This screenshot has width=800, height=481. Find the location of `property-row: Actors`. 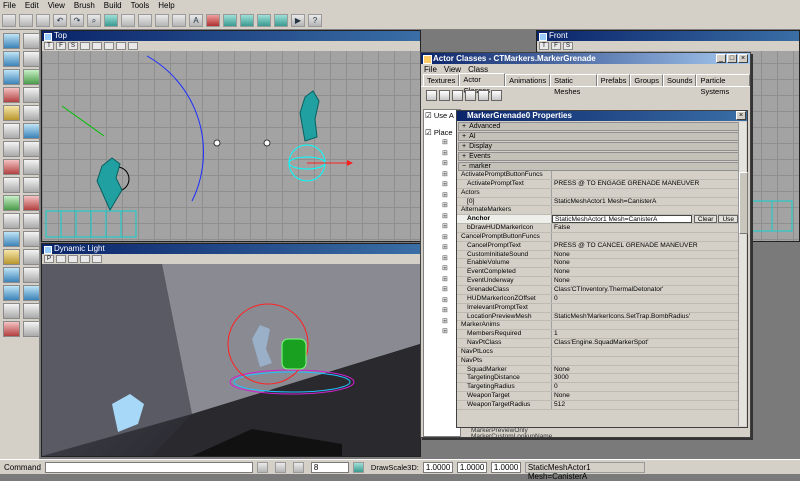

property-row: Actors is located at coordinates (597, 193).